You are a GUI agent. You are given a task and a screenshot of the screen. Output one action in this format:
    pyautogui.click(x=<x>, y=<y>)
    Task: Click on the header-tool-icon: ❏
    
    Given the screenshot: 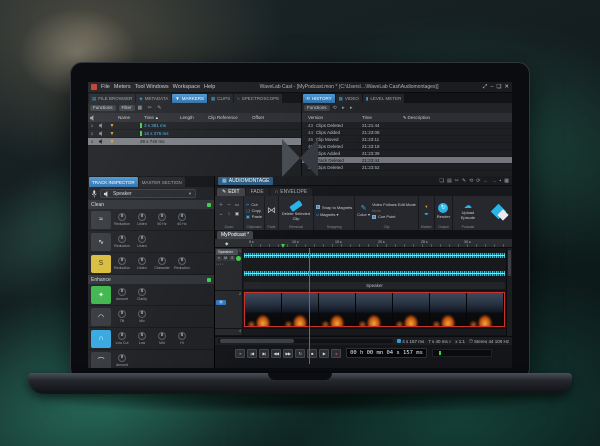 What is the action you would take?
    pyautogui.click(x=441, y=181)
    